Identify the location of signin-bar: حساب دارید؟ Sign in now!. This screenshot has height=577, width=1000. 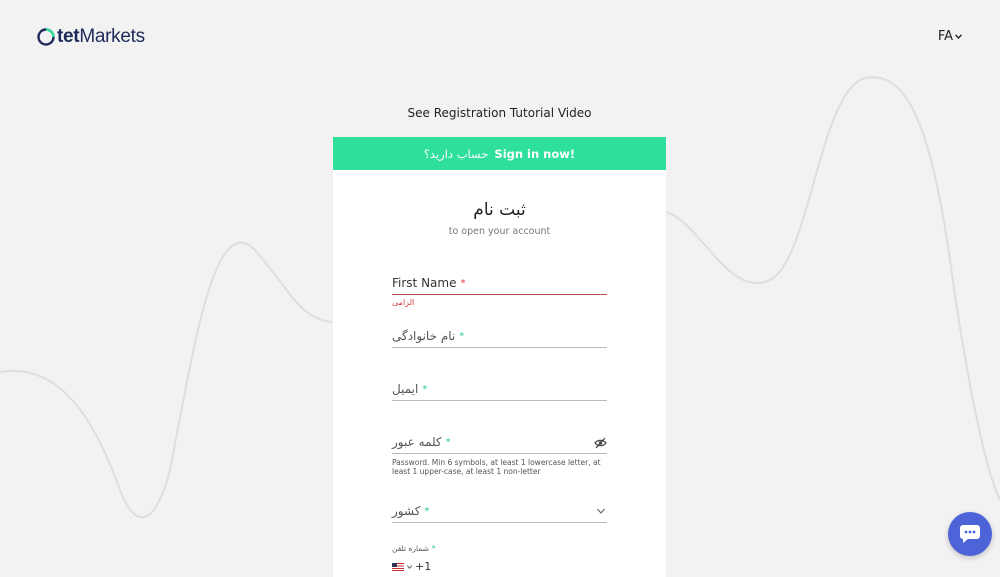
(499, 153).